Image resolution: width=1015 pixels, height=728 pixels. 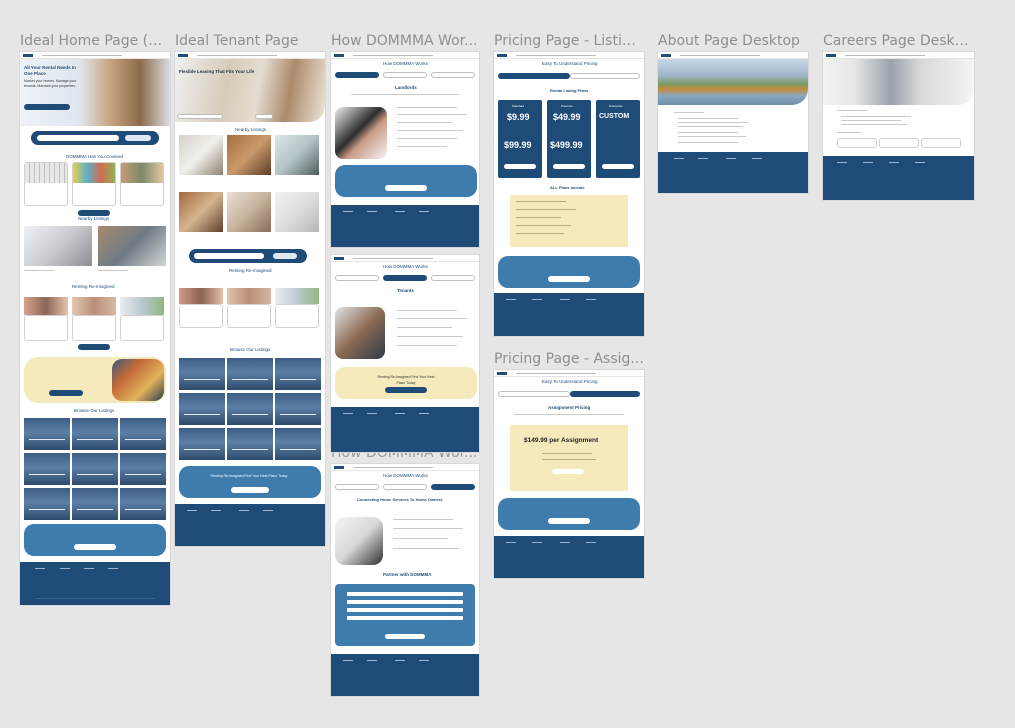 I want to click on tab-tenants, so click(x=405, y=75).